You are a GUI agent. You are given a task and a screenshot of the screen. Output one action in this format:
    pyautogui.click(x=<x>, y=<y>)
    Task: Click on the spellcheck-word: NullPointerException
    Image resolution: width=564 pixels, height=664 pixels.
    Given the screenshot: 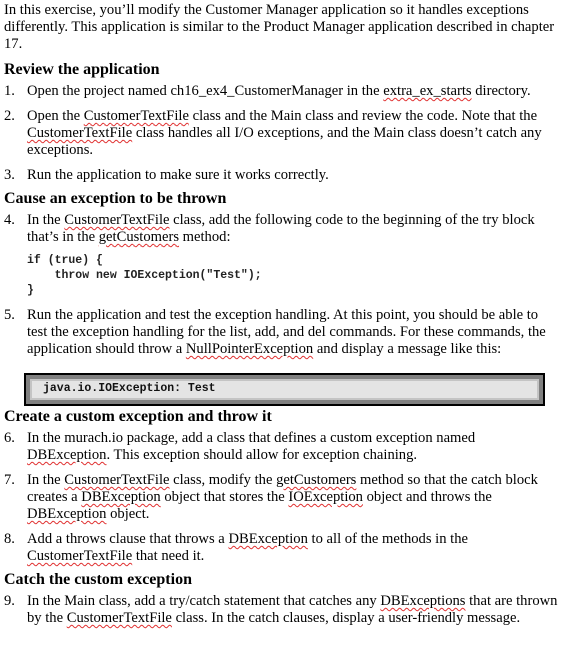 What is the action you would take?
    pyautogui.click(x=249, y=349)
    